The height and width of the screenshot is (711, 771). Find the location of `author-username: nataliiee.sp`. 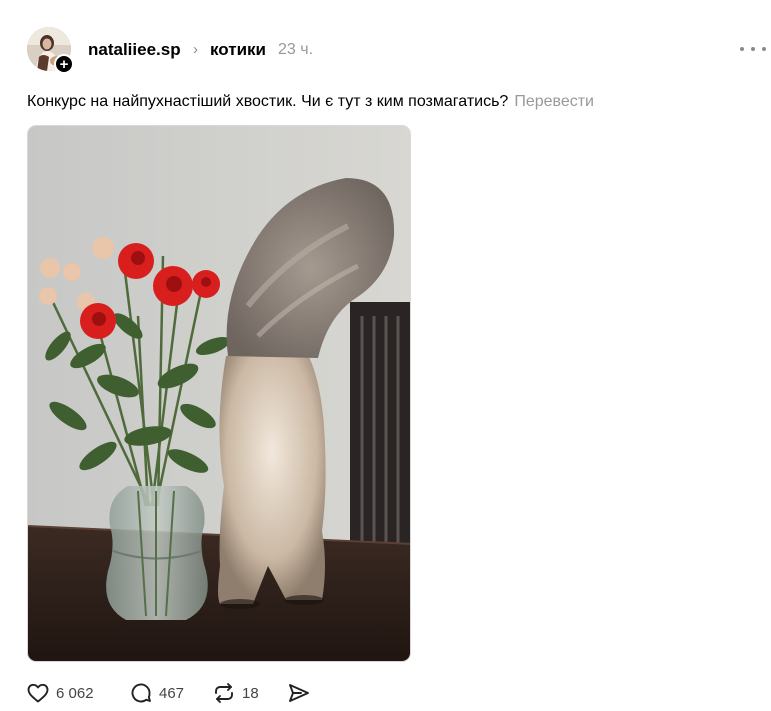

author-username: nataliiee.sp is located at coordinates (134, 50).